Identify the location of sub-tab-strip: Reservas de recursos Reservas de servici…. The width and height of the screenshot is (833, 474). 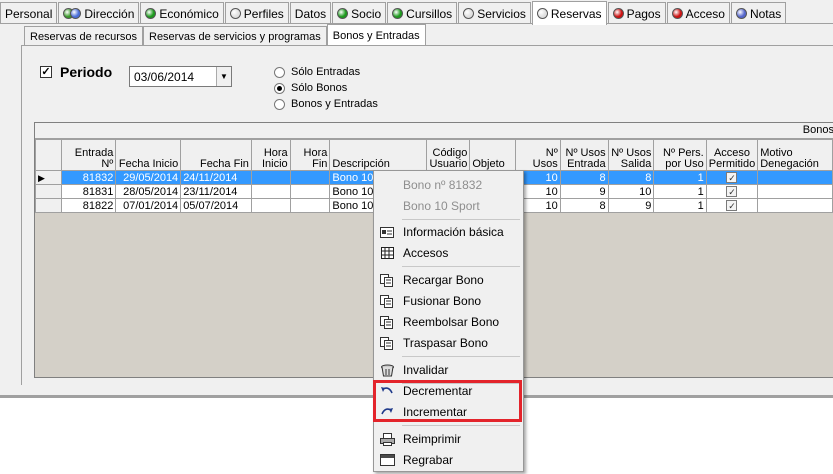
(225, 35).